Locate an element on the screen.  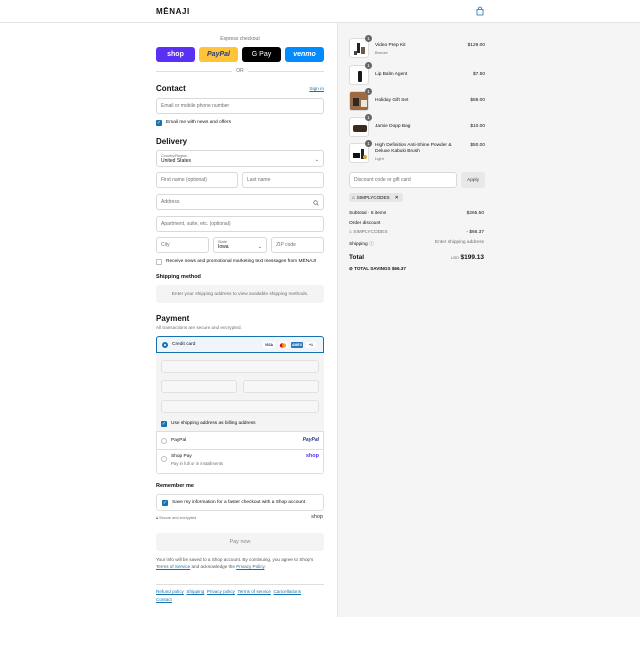
last-name-field: Last name is located at coordinates (283, 180).